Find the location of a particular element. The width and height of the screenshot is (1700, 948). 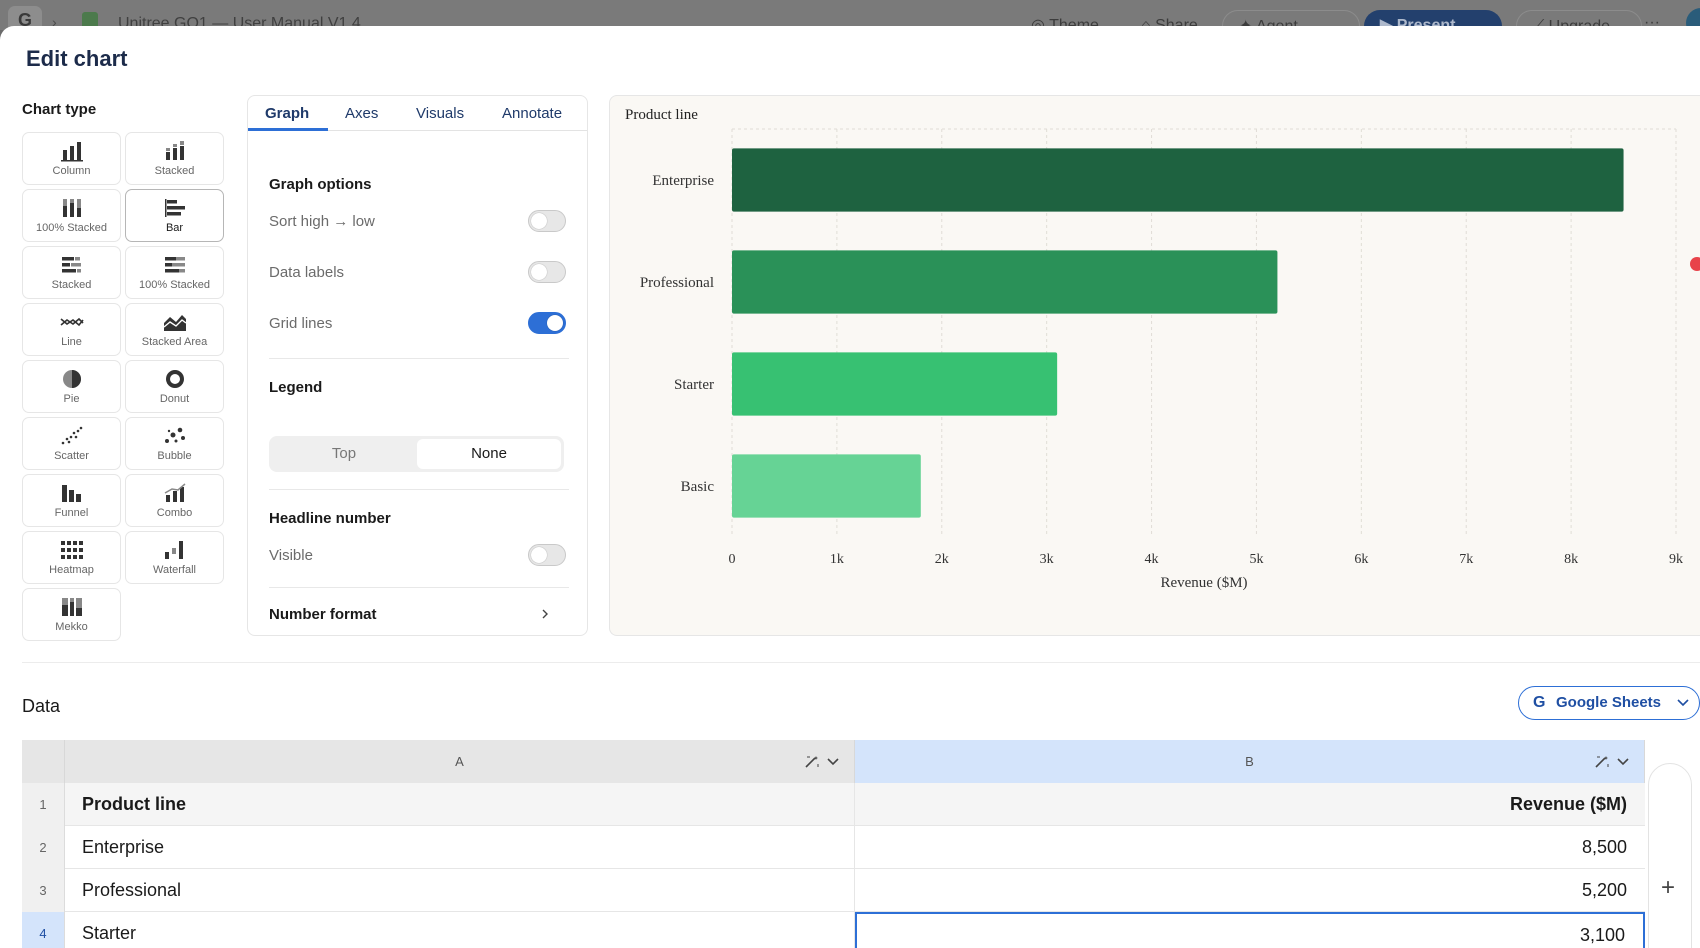

visible-toggle is located at coordinates (547, 555).